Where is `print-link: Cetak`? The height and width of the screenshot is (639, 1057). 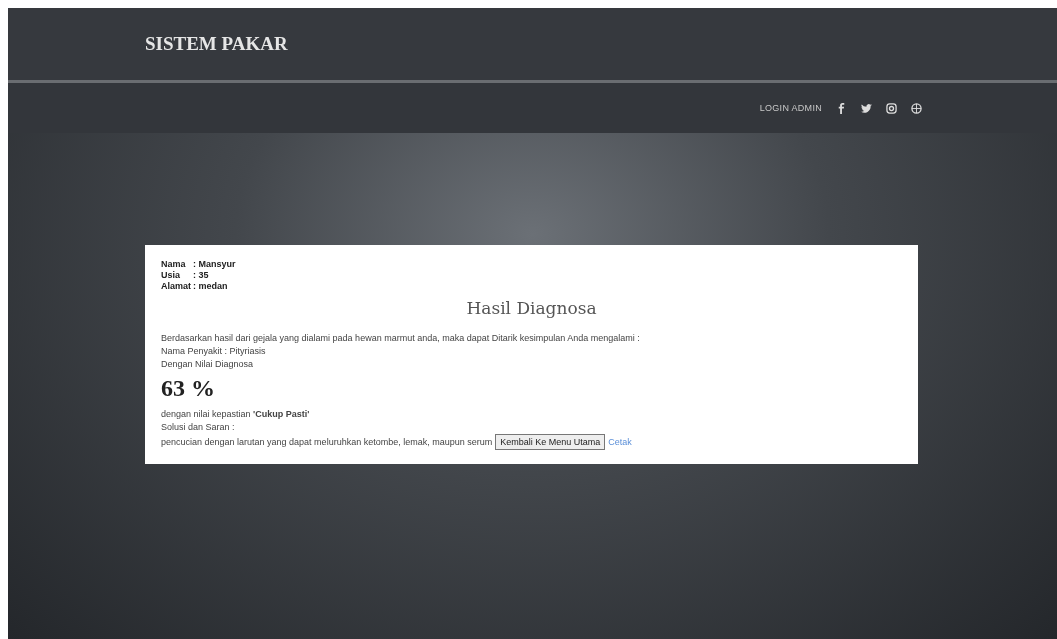
print-link: Cetak is located at coordinates (620, 442).